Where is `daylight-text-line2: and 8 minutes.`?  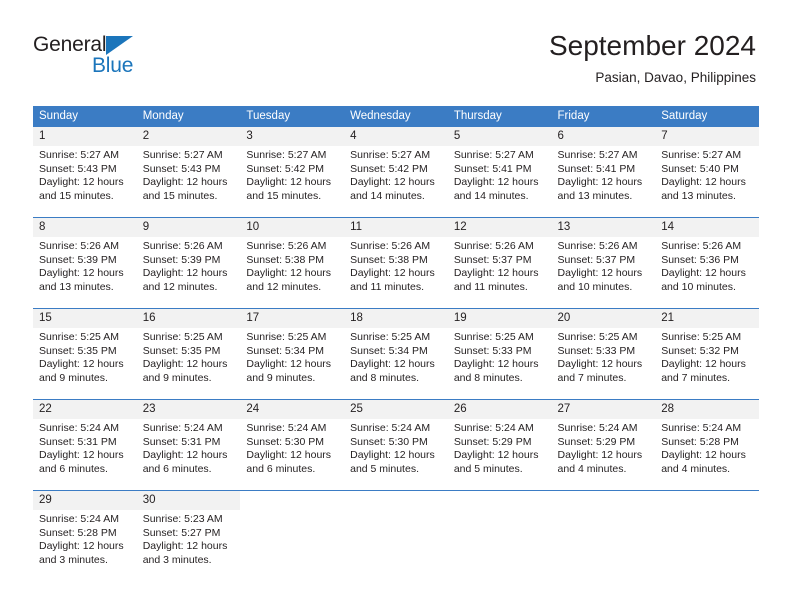 daylight-text-line2: and 8 minutes. is located at coordinates (488, 377).